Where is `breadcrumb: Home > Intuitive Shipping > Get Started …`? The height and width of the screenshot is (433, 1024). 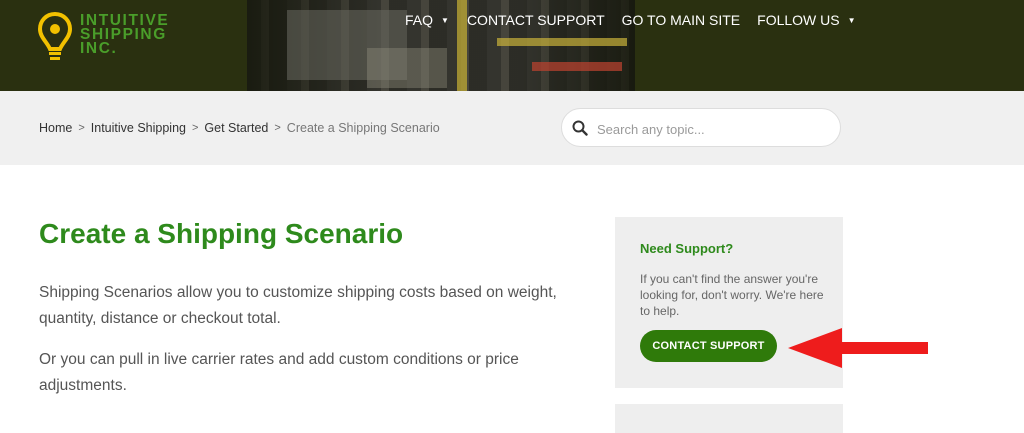
breadcrumb: Home > Intuitive Shipping > Get Started … is located at coordinates (239, 128).